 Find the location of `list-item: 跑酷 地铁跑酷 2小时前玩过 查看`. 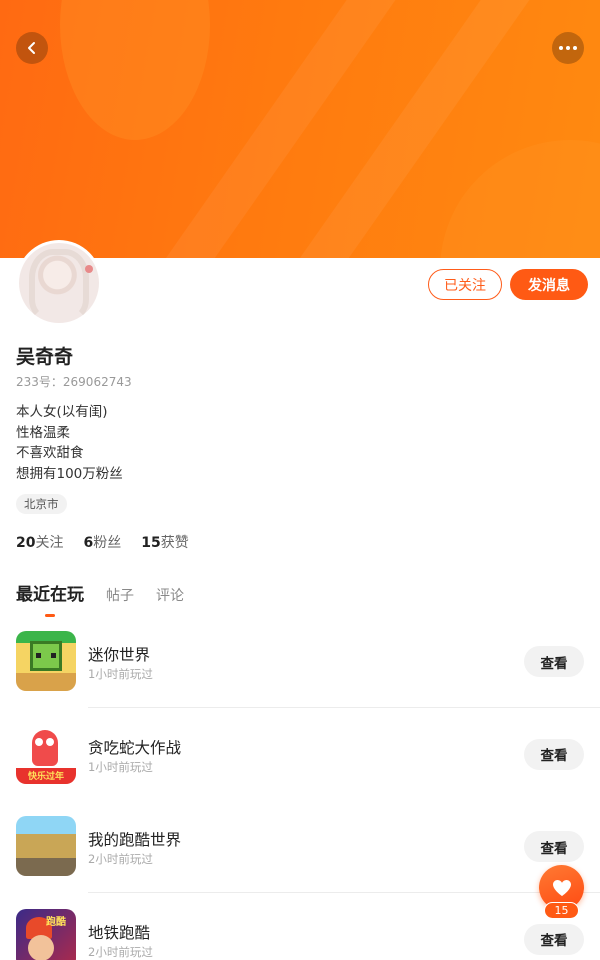

list-item: 跑酷 地铁跑酷 2小时前玩过 查看 is located at coordinates (300, 930).